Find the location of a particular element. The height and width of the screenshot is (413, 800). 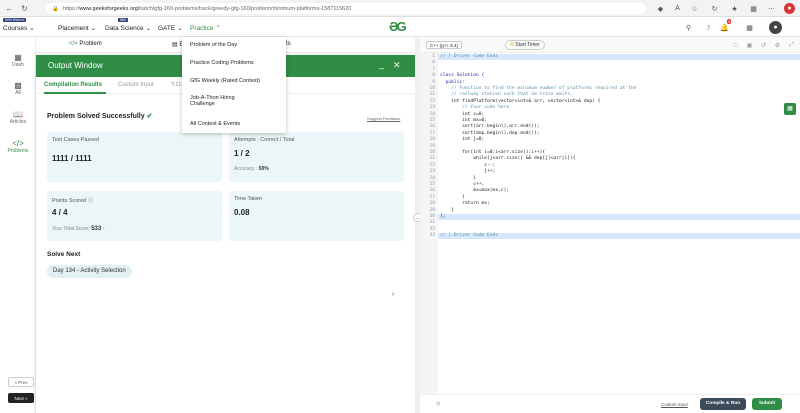

code-line: }; is located at coordinates (443, 216).